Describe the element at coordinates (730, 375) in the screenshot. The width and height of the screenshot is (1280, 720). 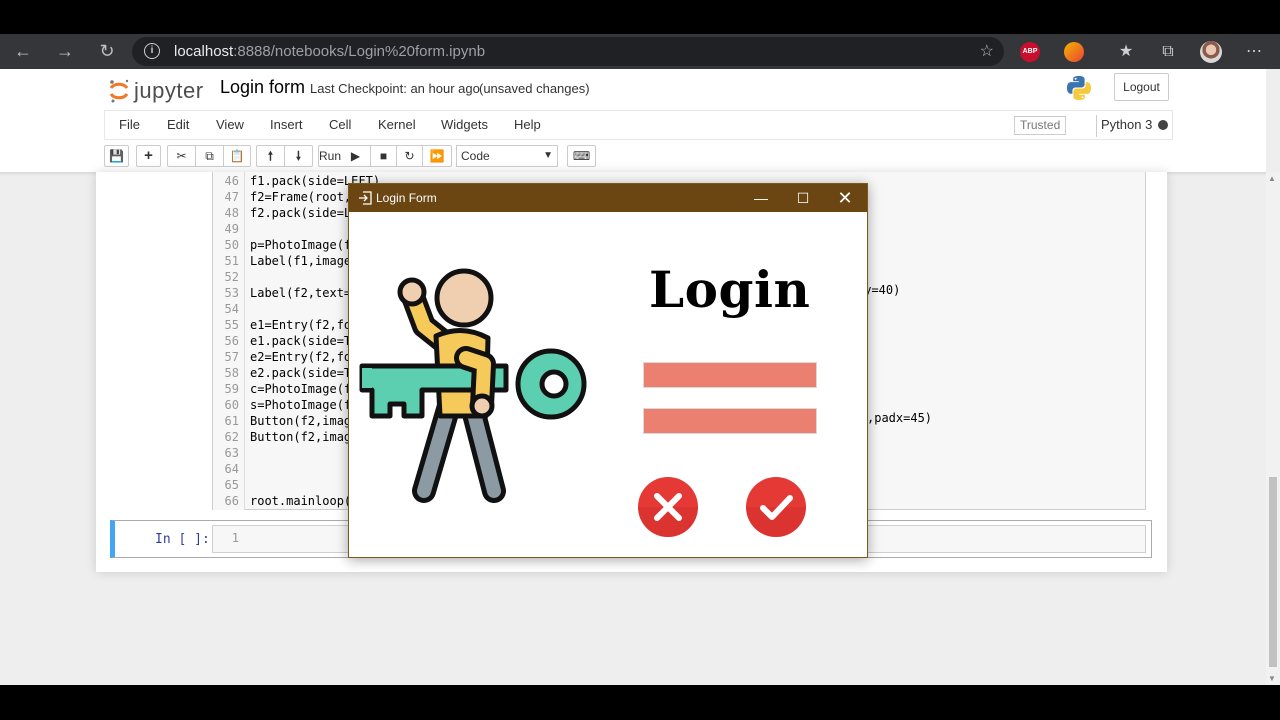
I see `username-entry` at that location.